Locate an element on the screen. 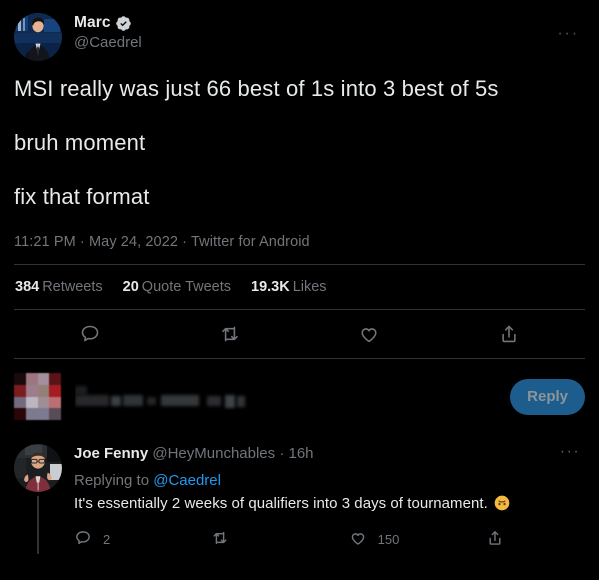 Image resolution: width=599 pixels, height=580 pixels. reply-avatar-column is located at coordinates (38, 499).